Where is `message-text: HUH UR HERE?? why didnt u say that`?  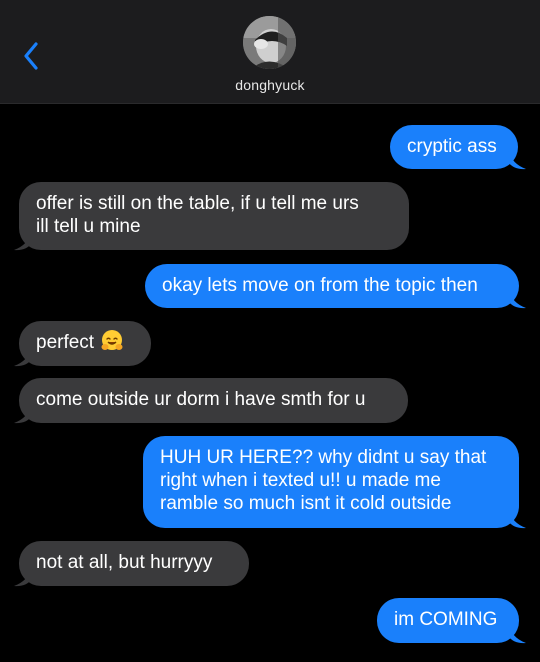
message-text: HUH UR HERE?? why didnt u say that is located at coordinates (323, 457).